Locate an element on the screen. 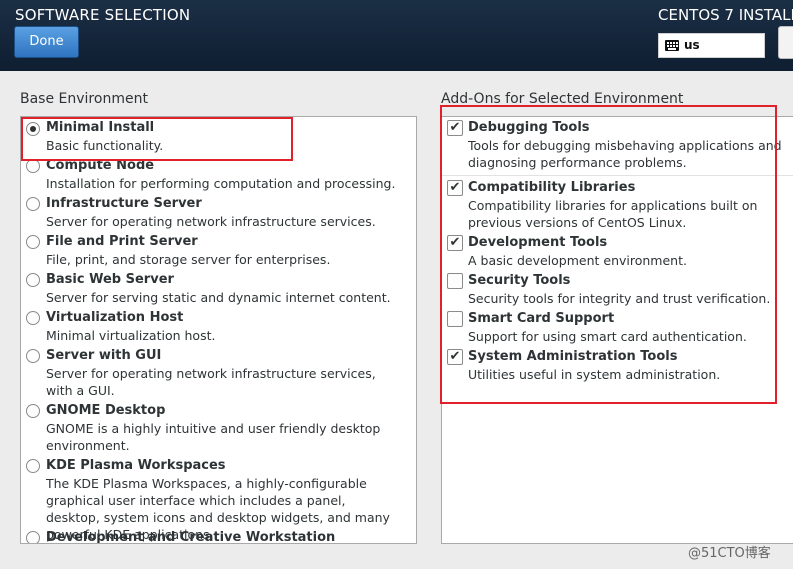 This screenshot has height=569, width=793. radio-file-print-server is located at coordinates (33, 242).